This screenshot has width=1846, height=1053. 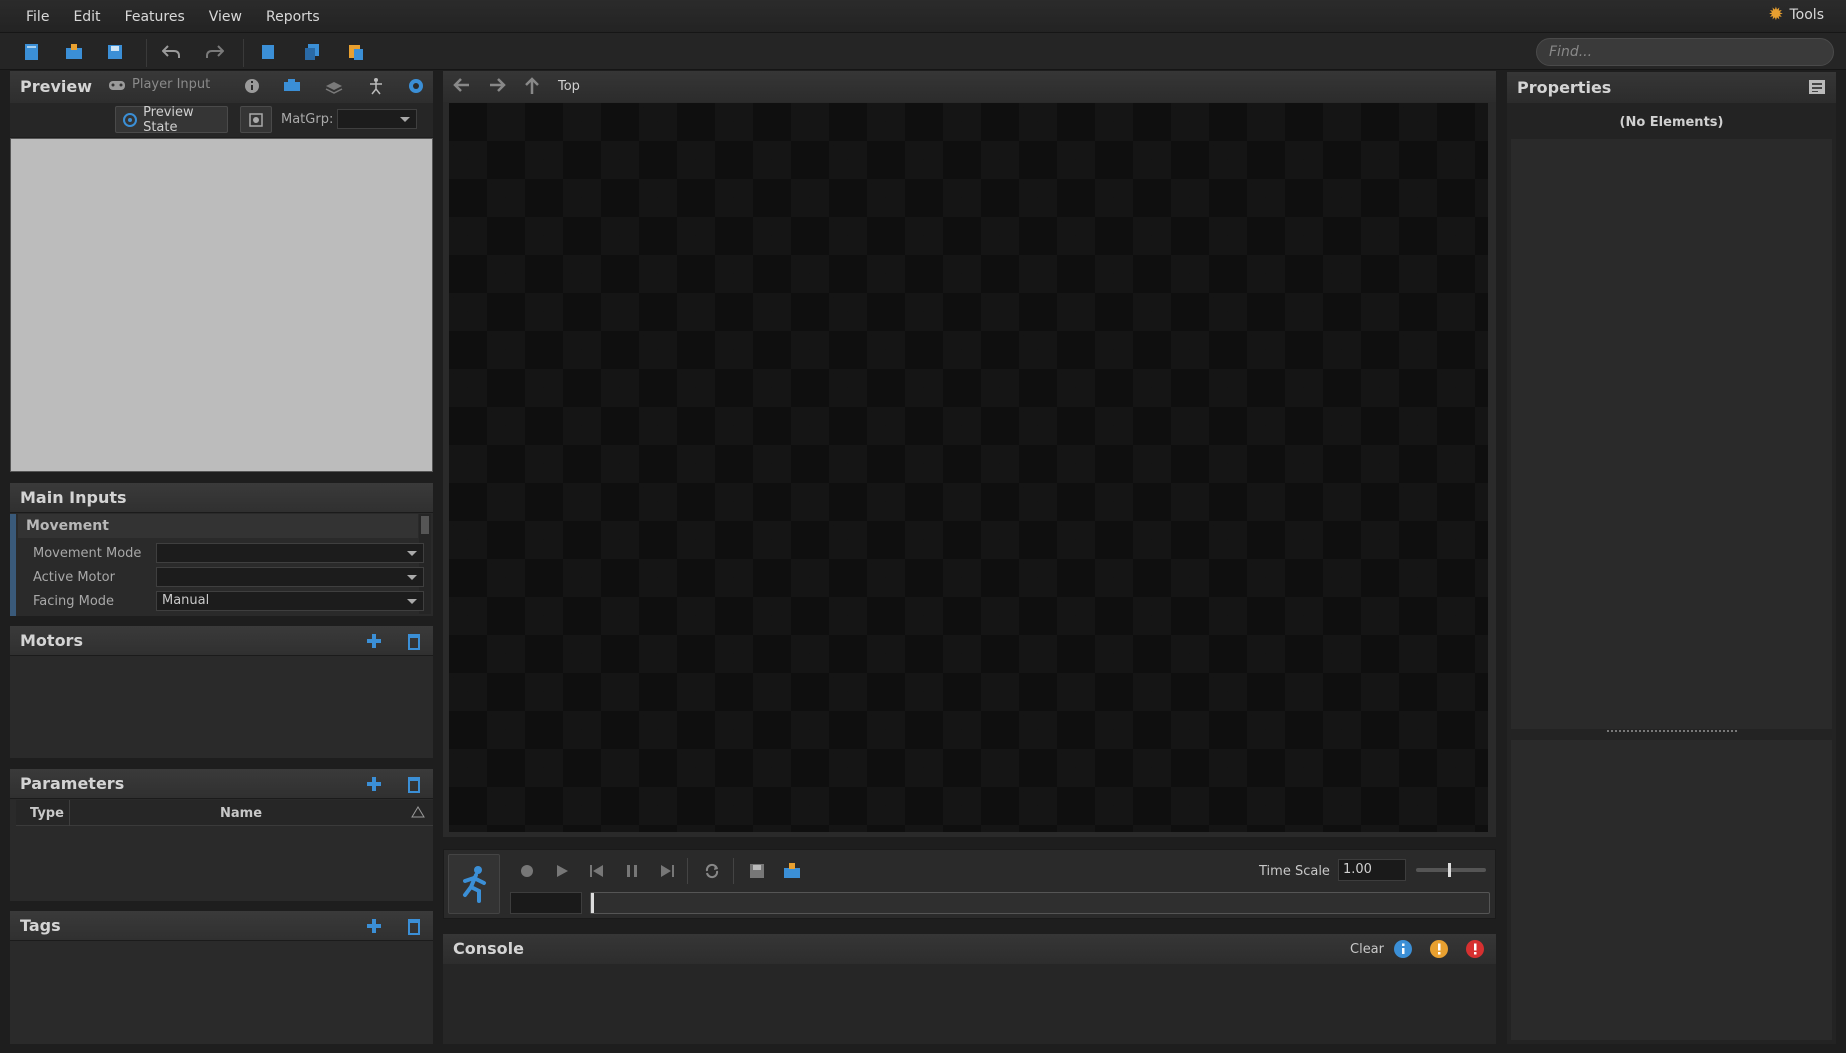 I want to click on main-inputs-title: Main Inputs, so click(x=73, y=497).